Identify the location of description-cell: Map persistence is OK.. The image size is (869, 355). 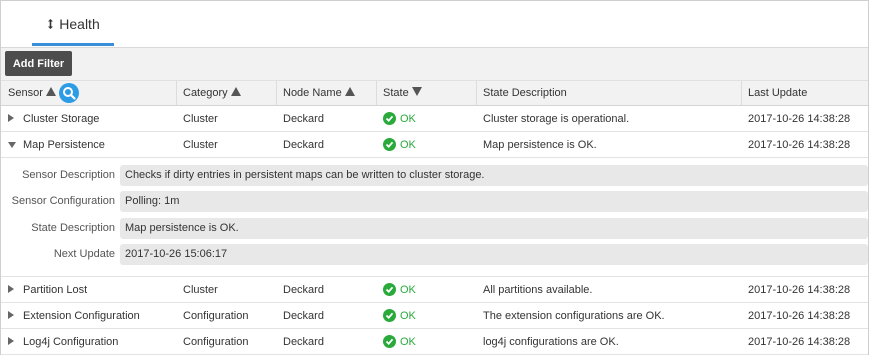
(540, 144).